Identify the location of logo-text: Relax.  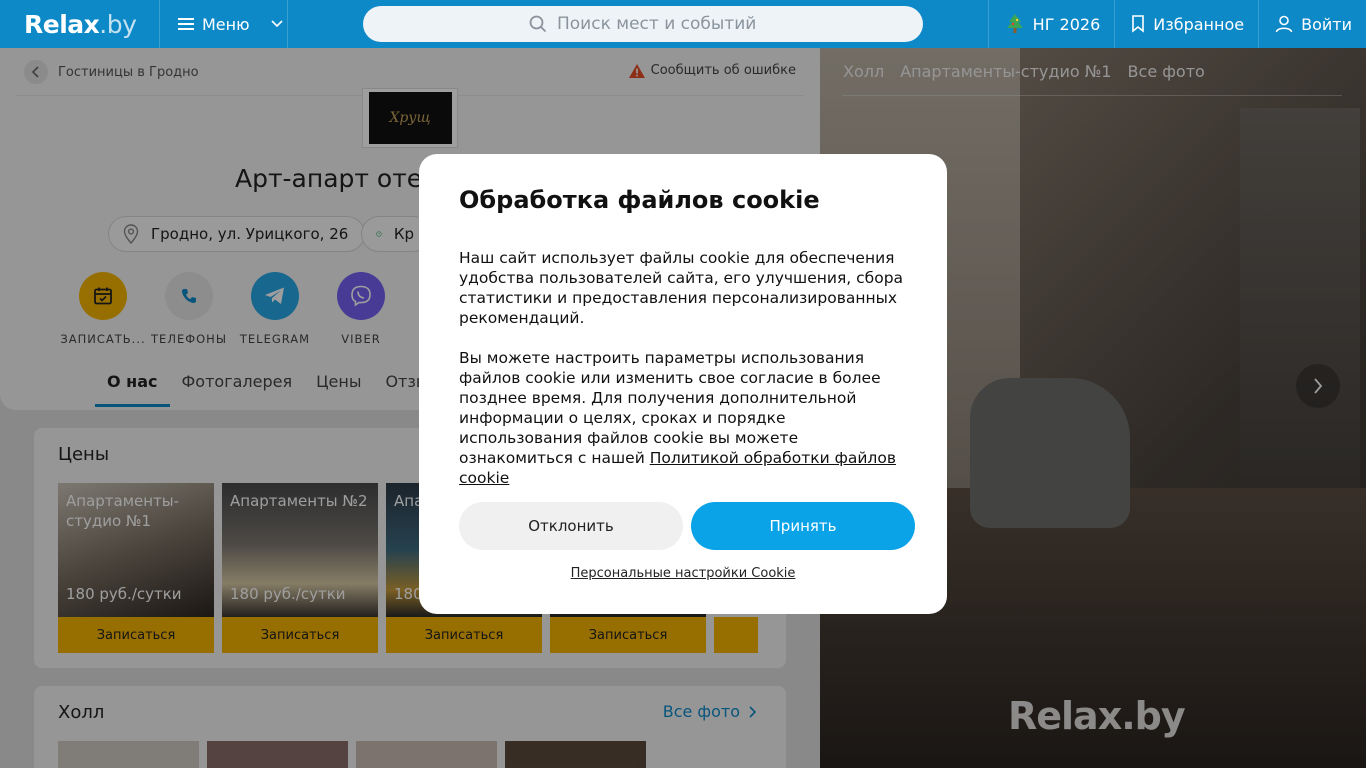
(62, 24).